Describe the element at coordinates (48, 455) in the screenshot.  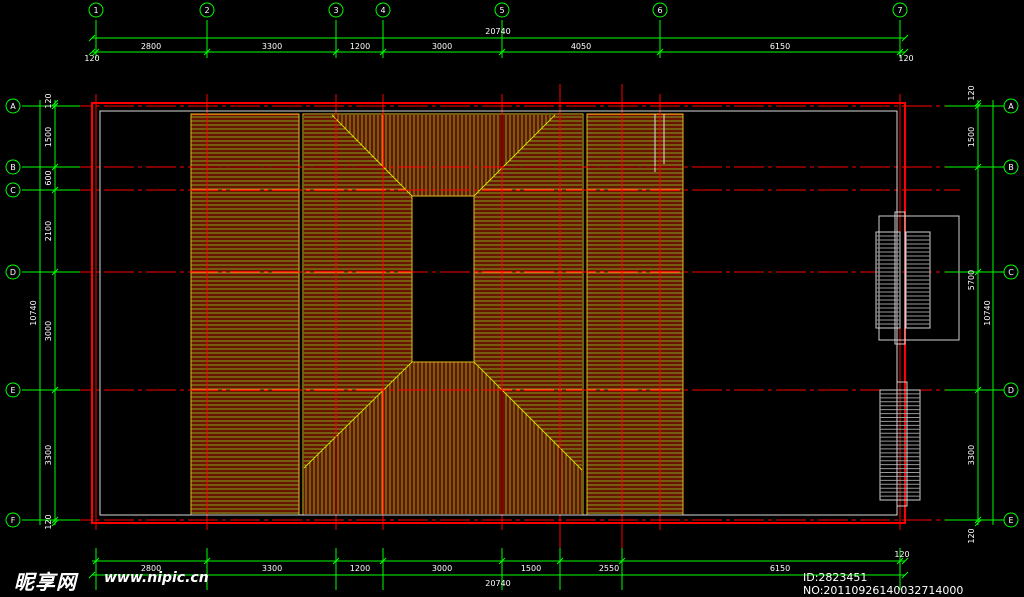
I see `dim-text-left-span: 3300` at that location.